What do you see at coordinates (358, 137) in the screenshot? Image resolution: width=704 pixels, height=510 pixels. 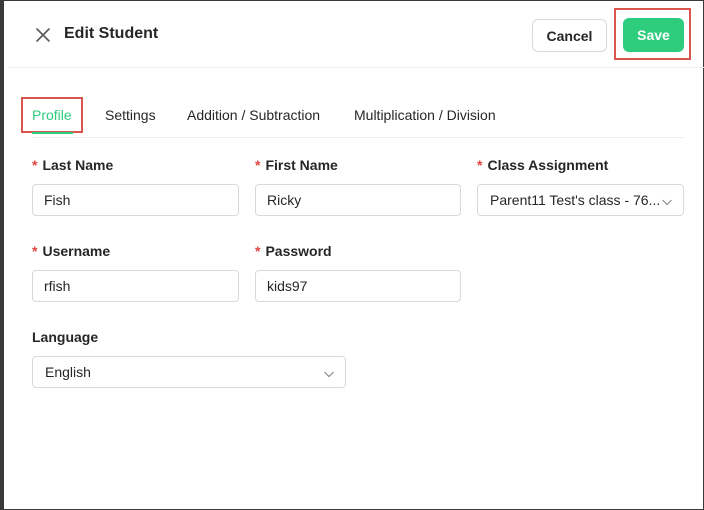 I see `tabs-divider` at bounding box center [358, 137].